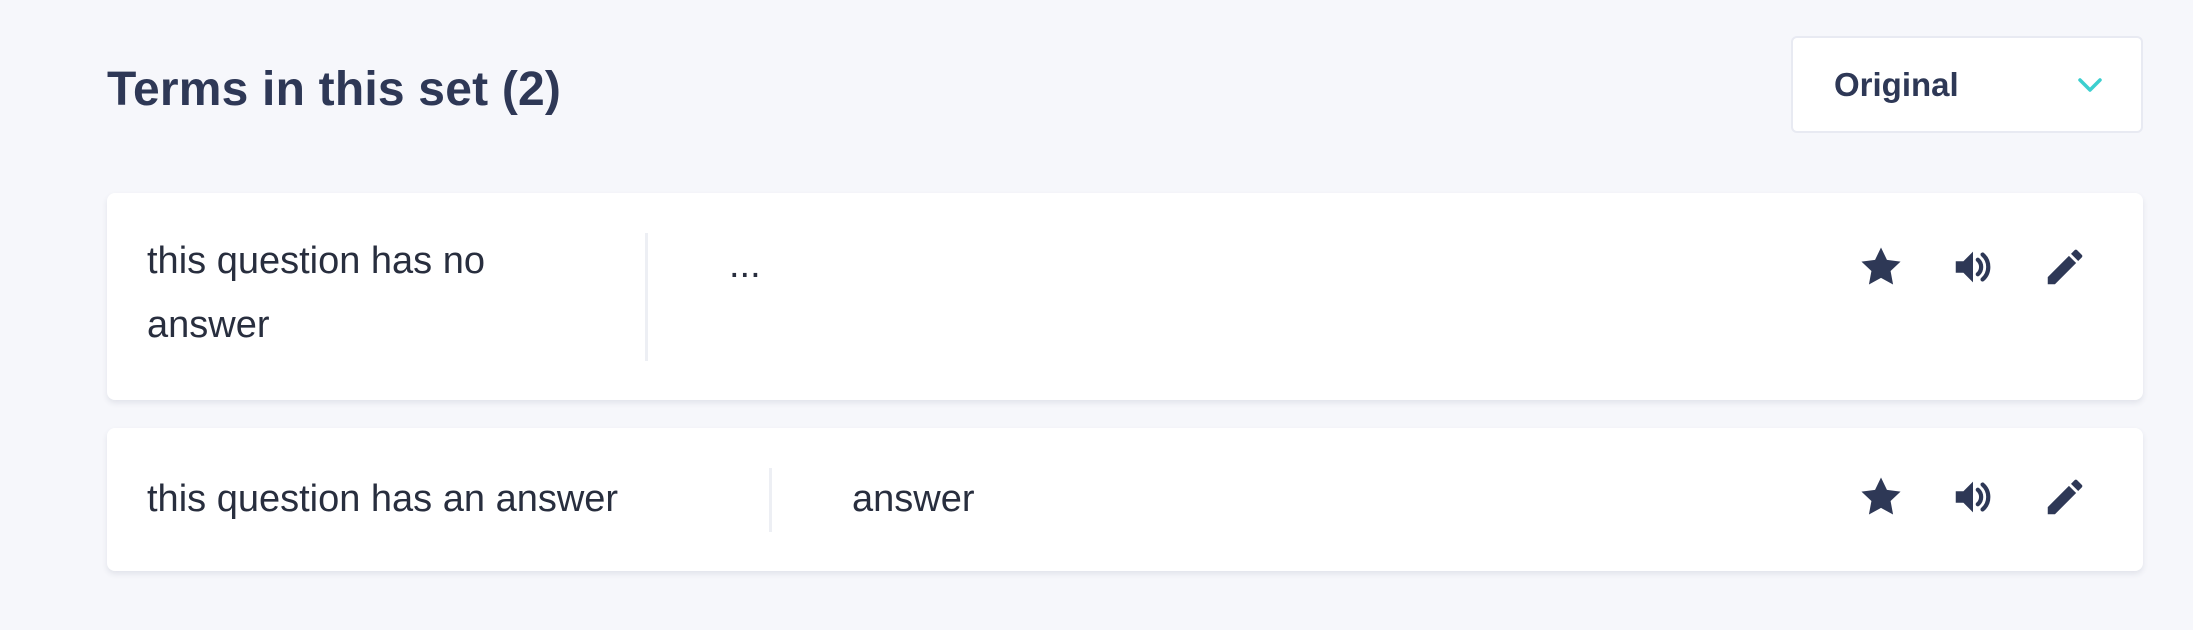 The height and width of the screenshot is (630, 2193). Describe the element at coordinates (377, 293) in the screenshot. I see `term-text: this question has no answer` at that location.